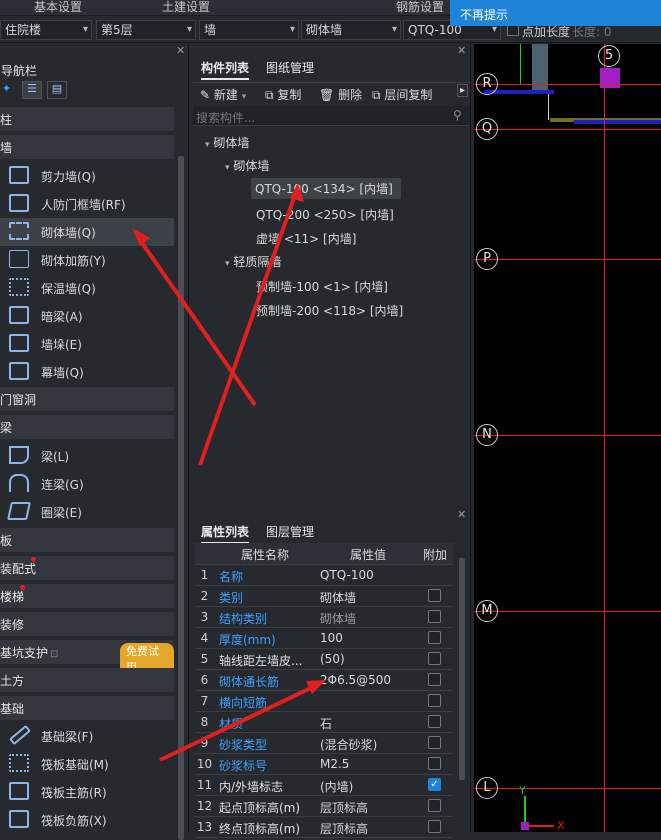 The height and width of the screenshot is (840, 661). What do you see at coordinates (87, 119) in the screenshot?
I see `nav-category-column: 柱` at bounding box center [87, 119].